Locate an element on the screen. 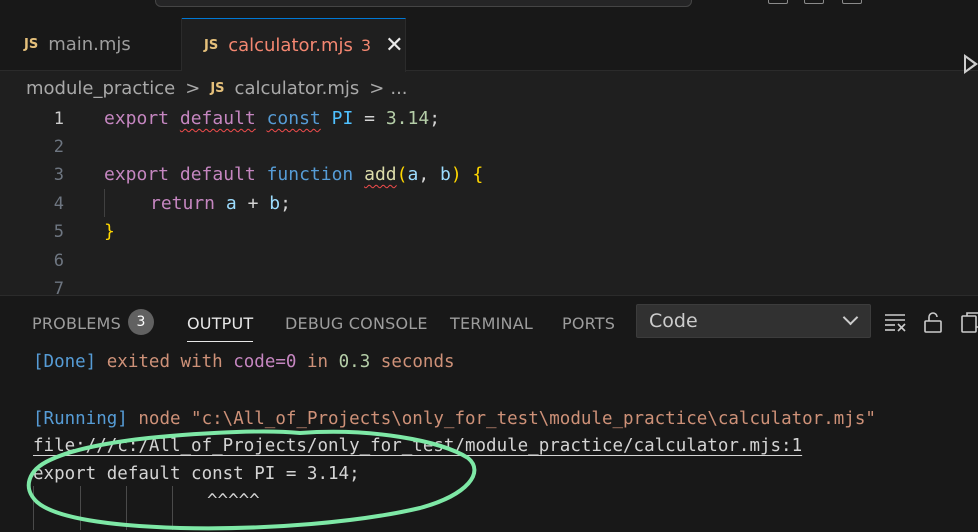 The height and width of the screenshot is (532, 978). line-number: 7 is located at coordinates (58, 287).